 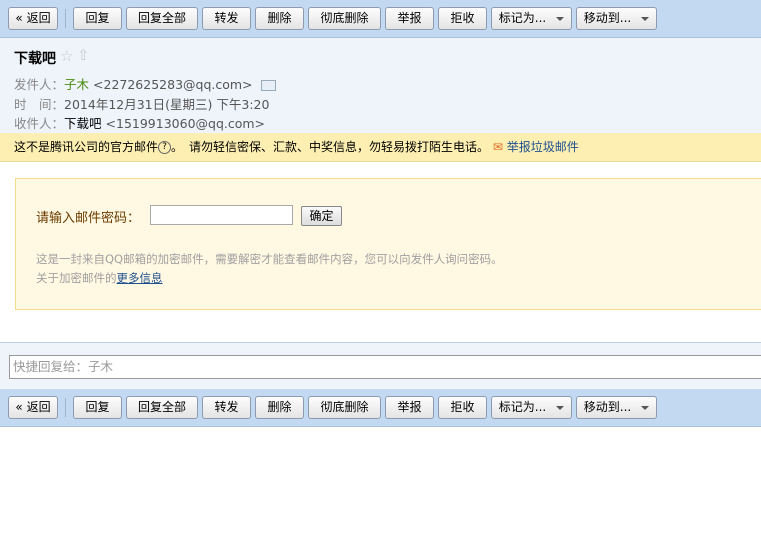 I want to click on help-icon: ?, so click(x=165, y=147).